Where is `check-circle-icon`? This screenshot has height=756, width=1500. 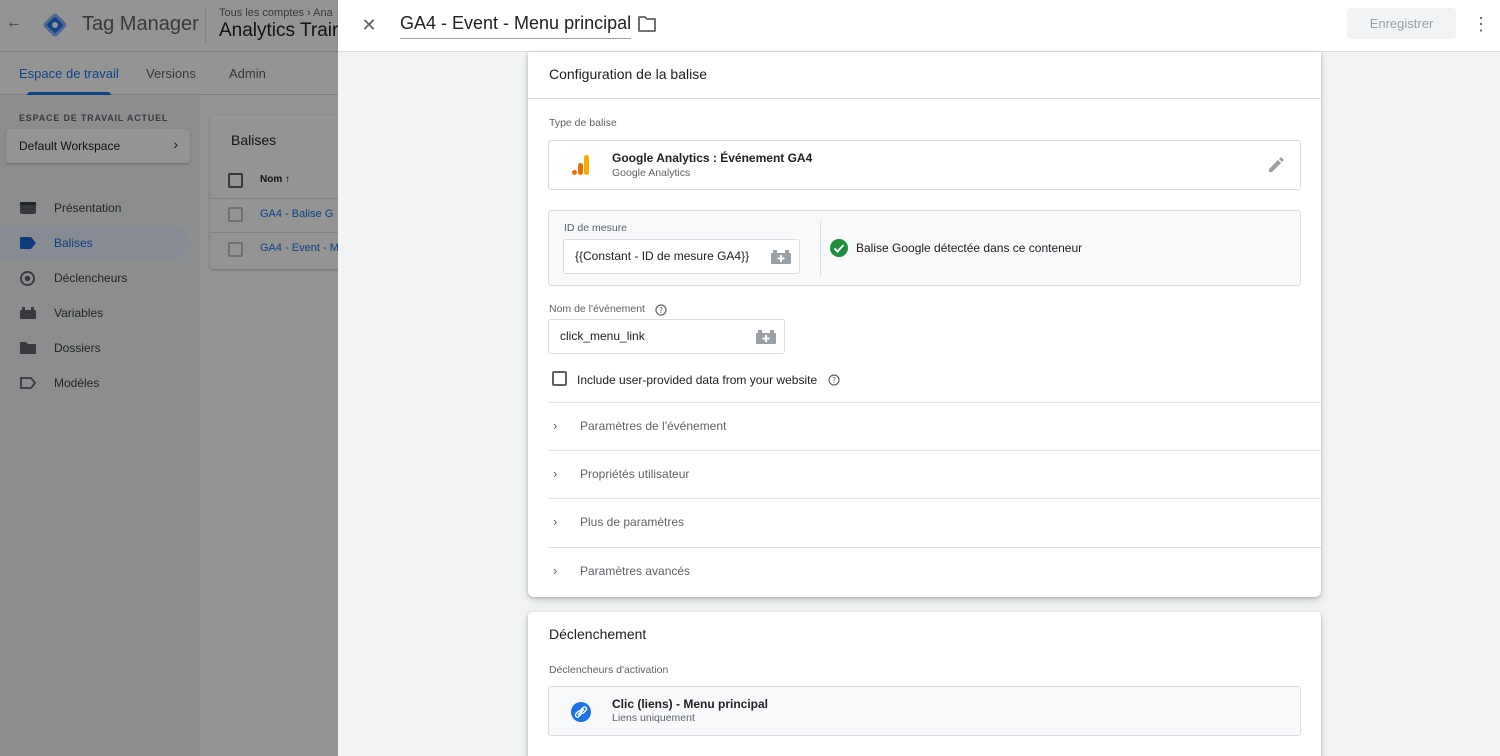
check-circle-icon is located at coordinates (839, 248).